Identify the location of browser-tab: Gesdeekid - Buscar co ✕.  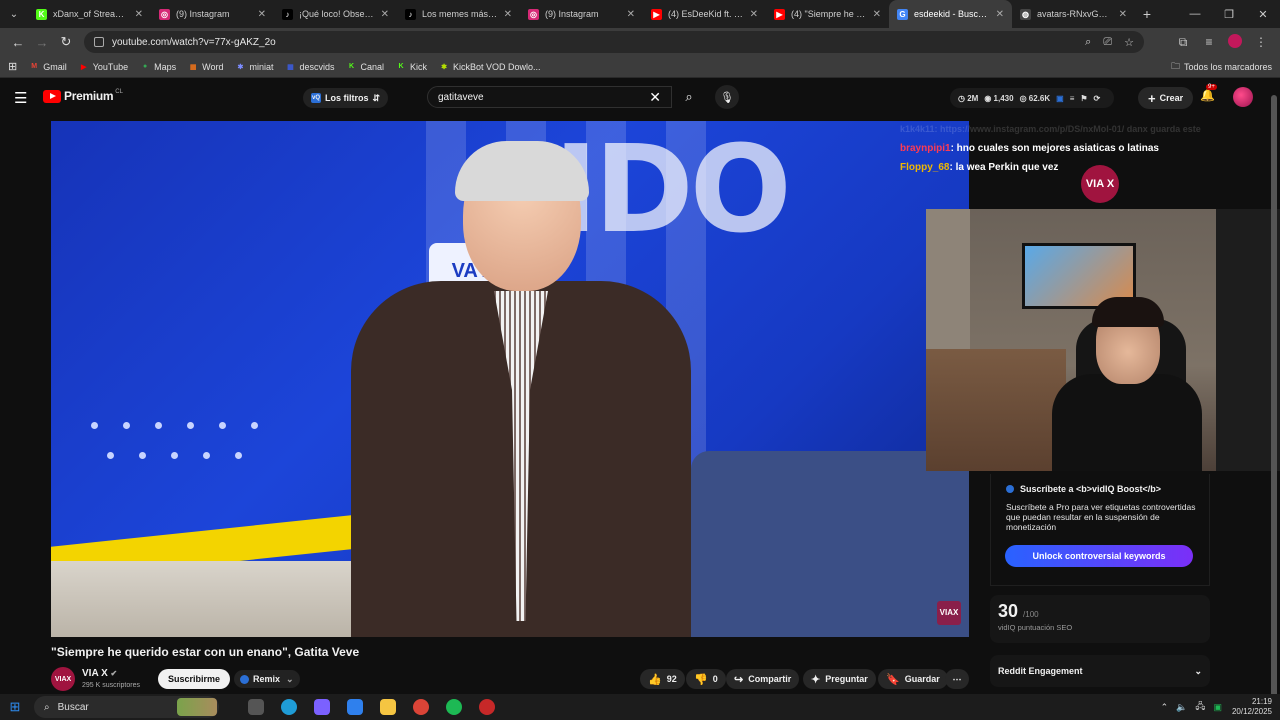
(950, 14).